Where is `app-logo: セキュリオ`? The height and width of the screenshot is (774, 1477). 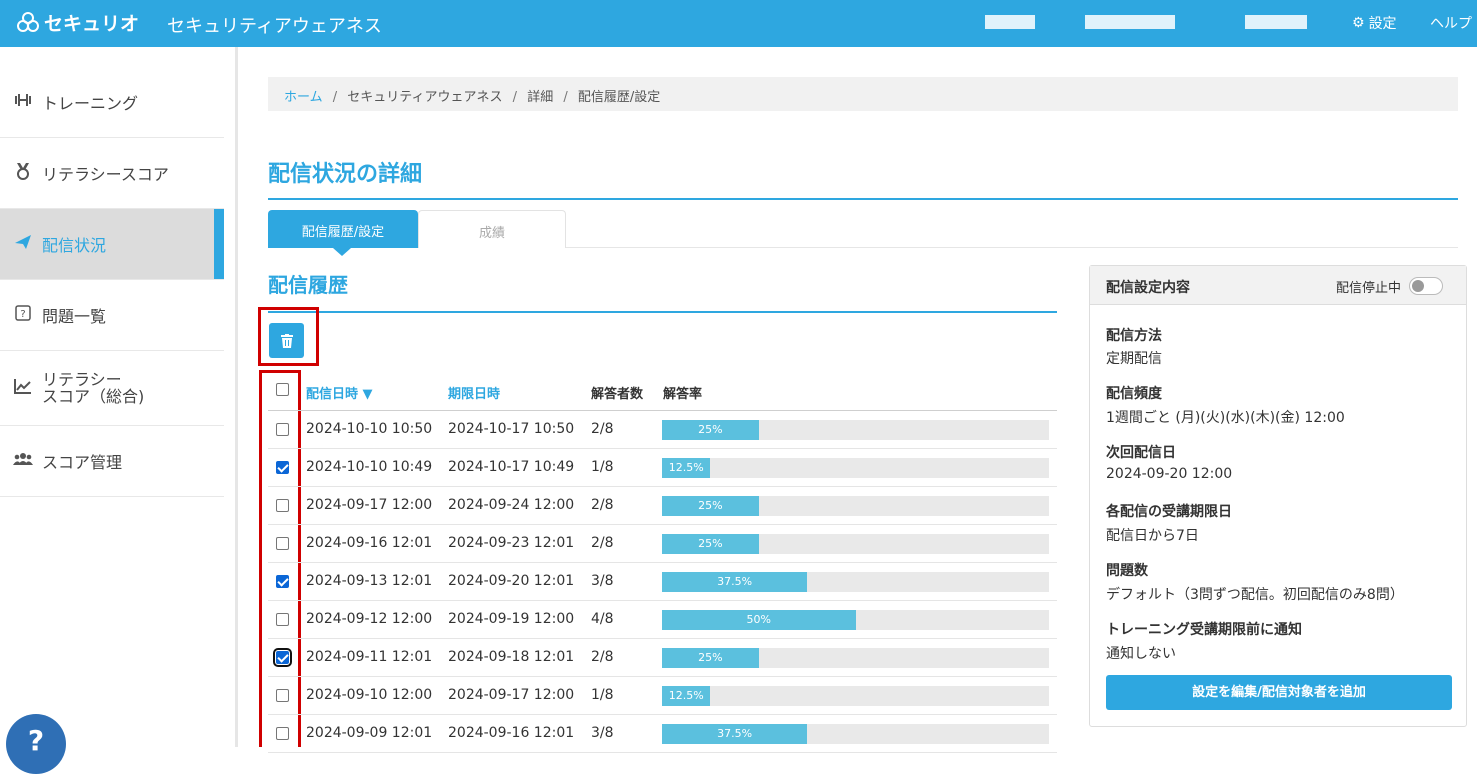
app-logo: セキュリオ is located at coordinates (77, 22).